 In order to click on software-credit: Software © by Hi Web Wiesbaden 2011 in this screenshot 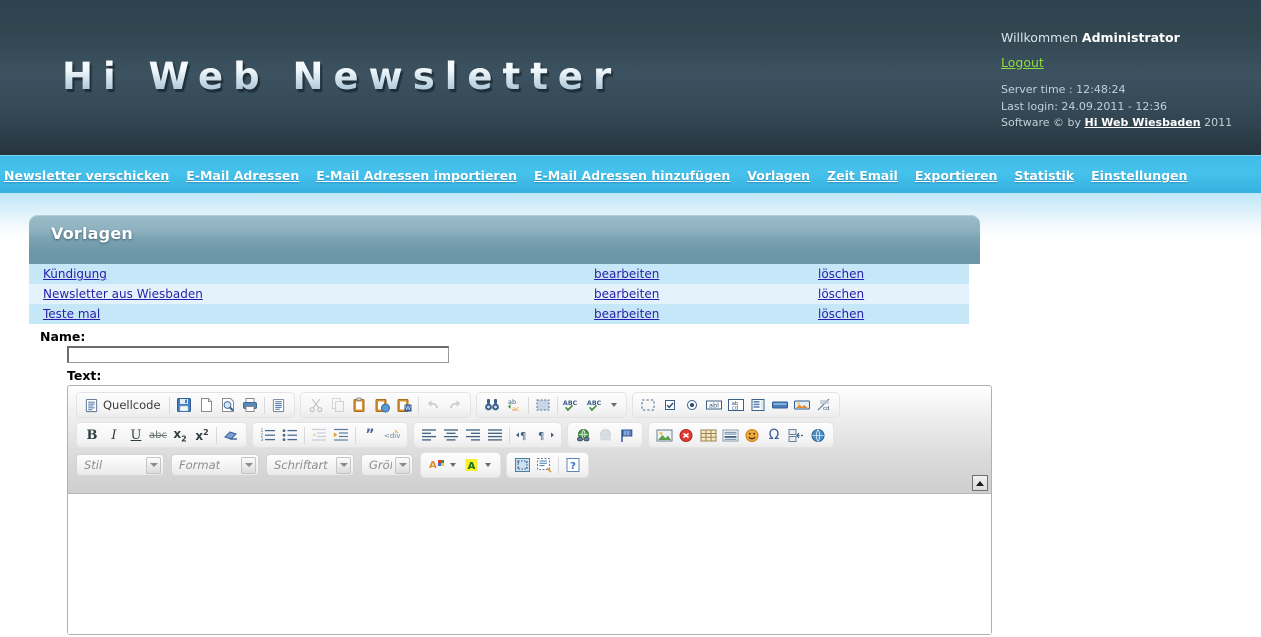, I will do `click(1126, 123)`.